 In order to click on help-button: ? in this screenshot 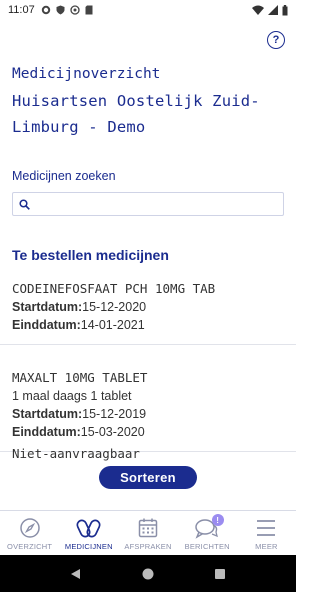, I will do `click(276, 40)`.